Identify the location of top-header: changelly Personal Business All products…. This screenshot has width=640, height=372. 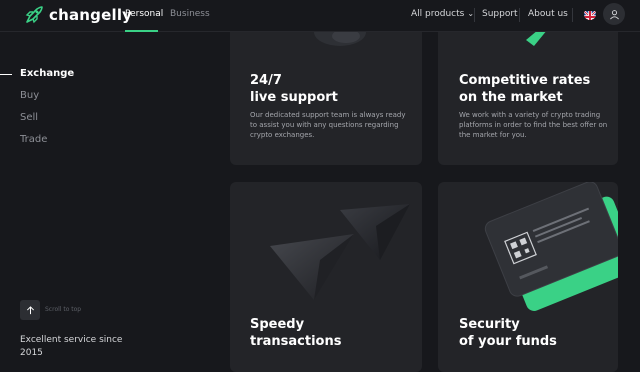
(320, 16).